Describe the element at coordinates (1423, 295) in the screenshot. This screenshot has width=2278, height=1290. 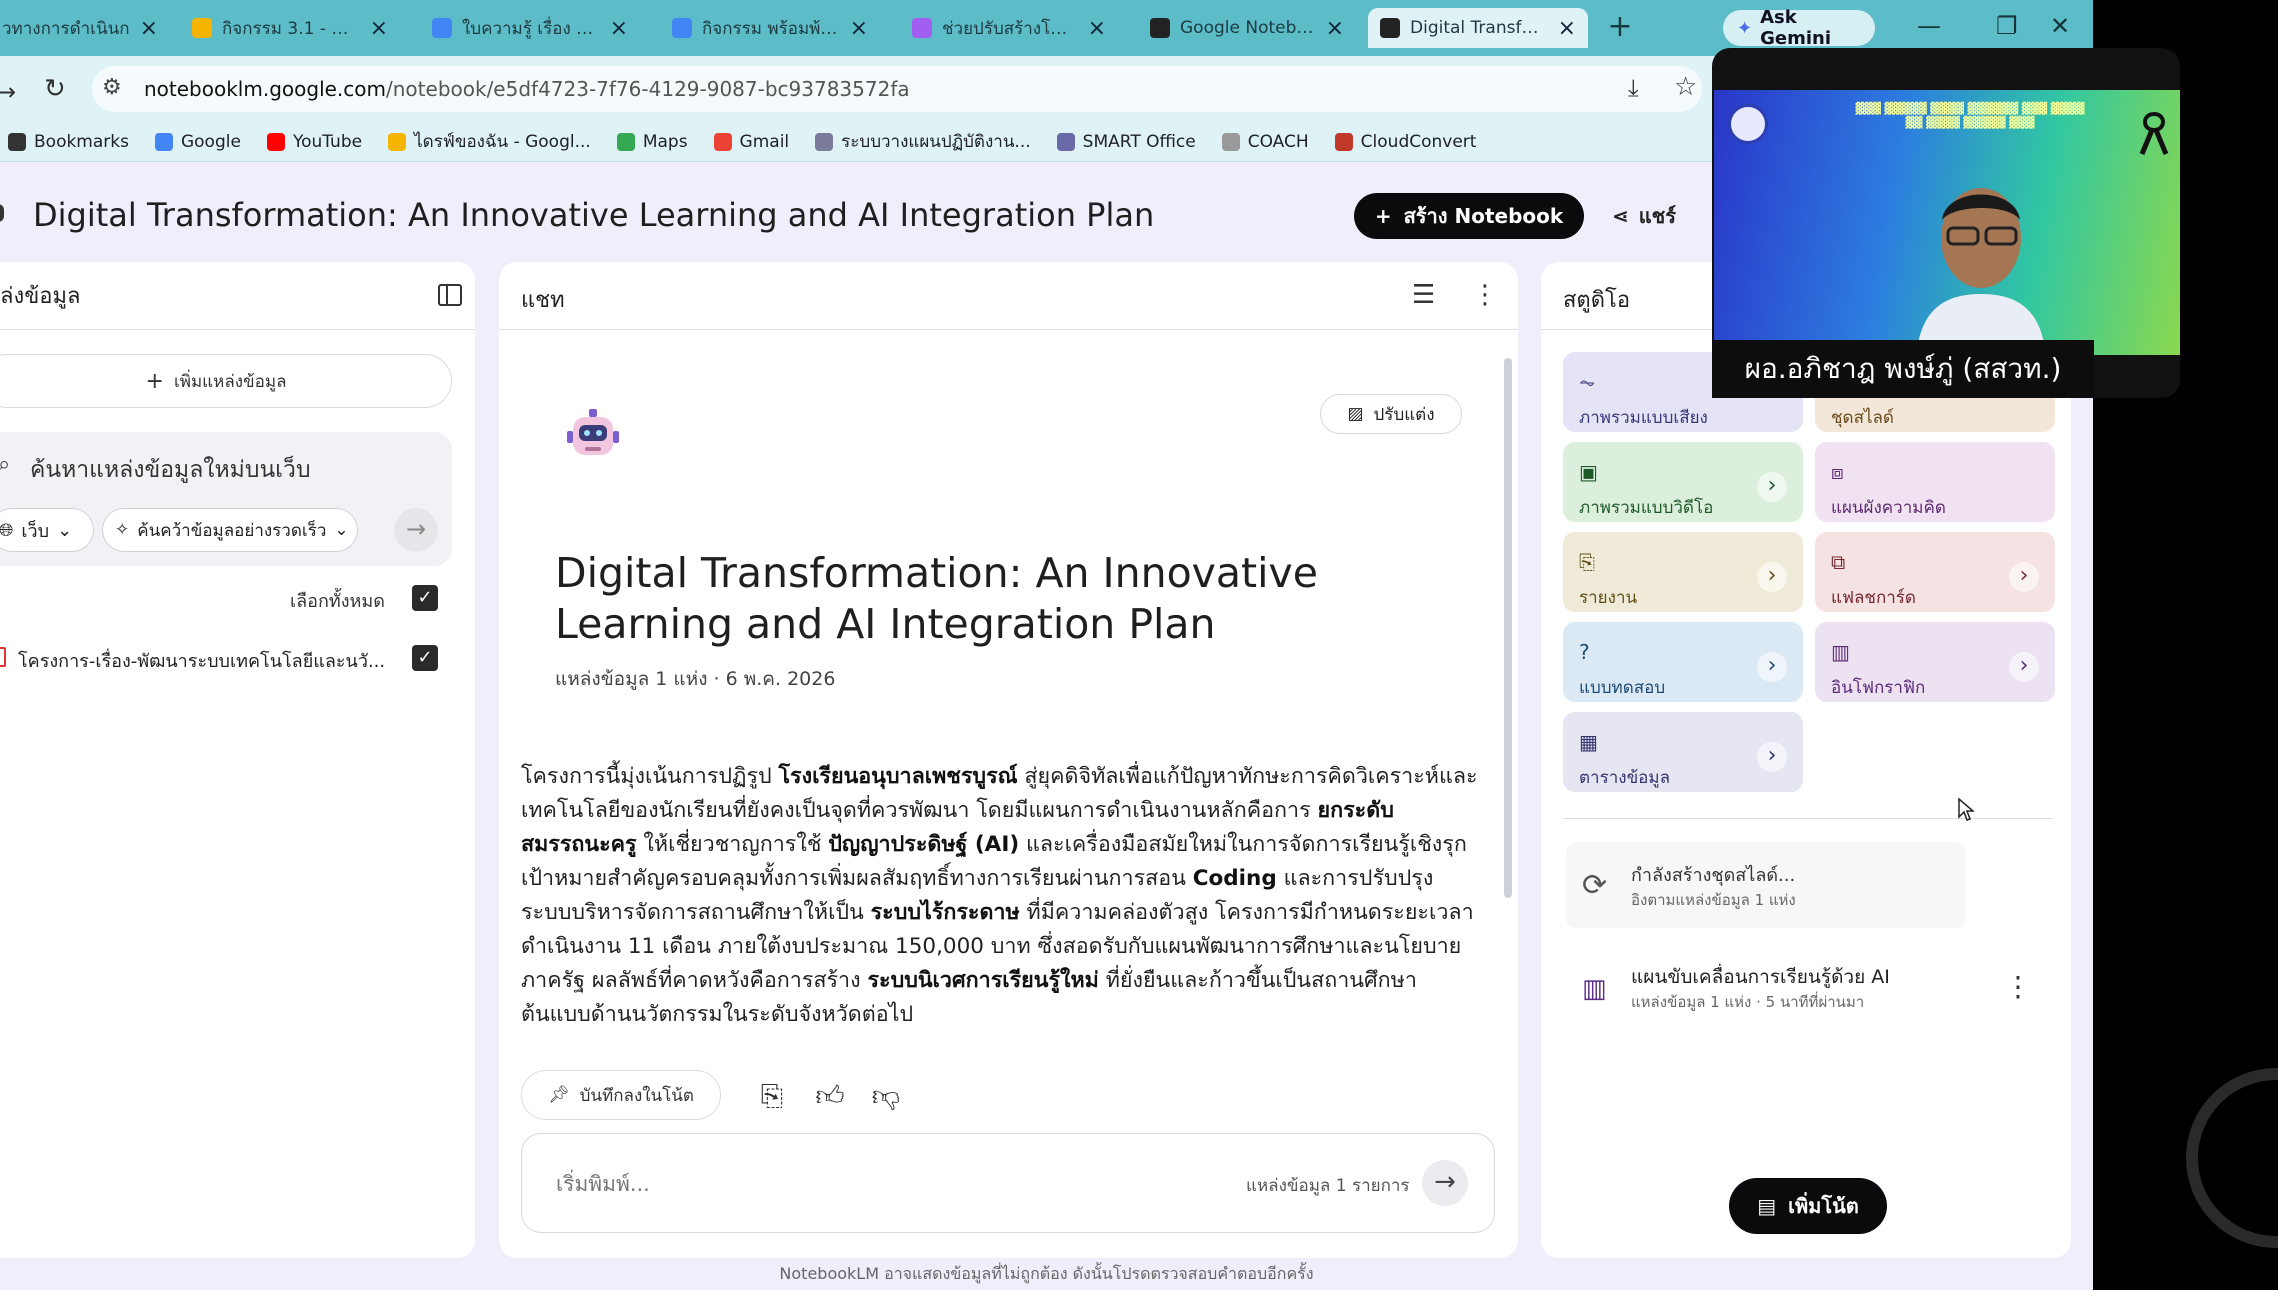
I see `tune-settings-icon: ☰` at that location.